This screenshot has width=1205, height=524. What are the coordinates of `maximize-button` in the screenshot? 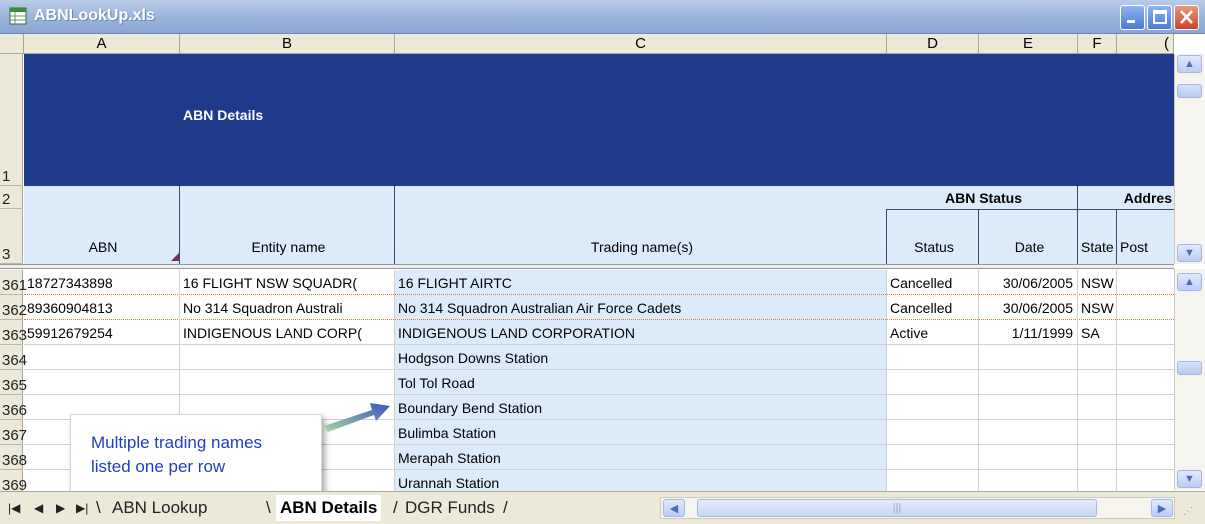 It's located at (1159, 17).